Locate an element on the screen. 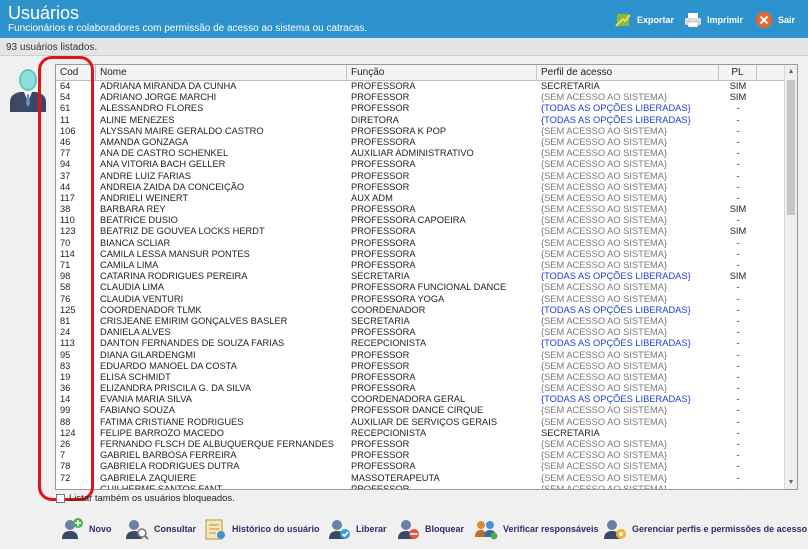 Image resolution: width=808 pixels, height=549 pixels. cell-cod: 38 is located at coordinates (65, 209).